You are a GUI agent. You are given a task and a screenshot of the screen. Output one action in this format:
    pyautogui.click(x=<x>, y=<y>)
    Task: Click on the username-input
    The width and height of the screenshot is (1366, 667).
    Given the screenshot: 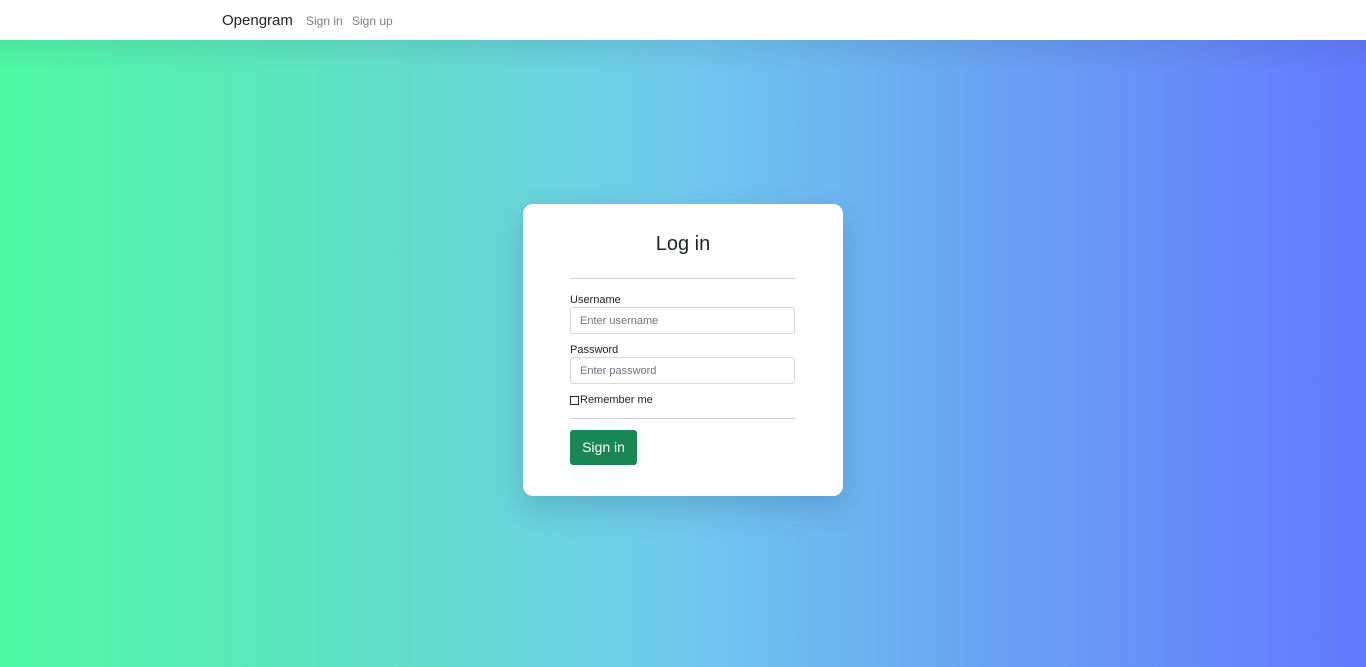 What is the action you would take?
    pyautogui.click(x=682, y=320)
    